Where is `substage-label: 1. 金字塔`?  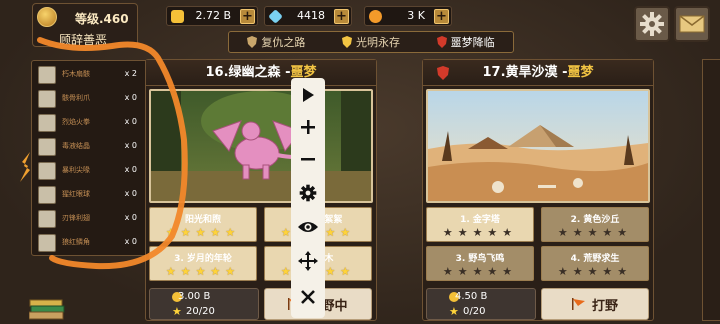
substage-label: 1. 金字塔 is located at coordinates (480, 220).